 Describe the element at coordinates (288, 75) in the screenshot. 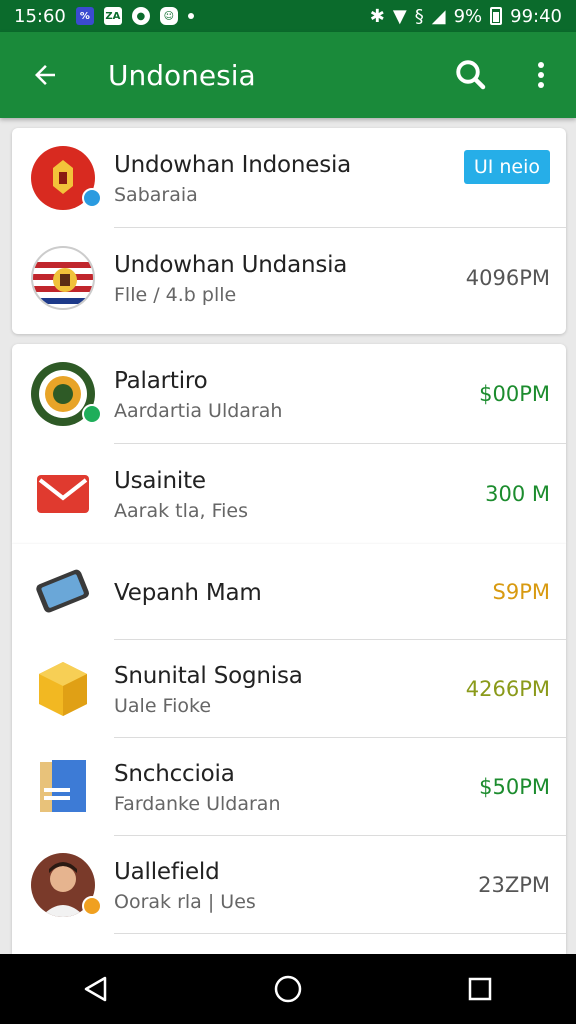

I see `app-bar: Undonesia` at that location.